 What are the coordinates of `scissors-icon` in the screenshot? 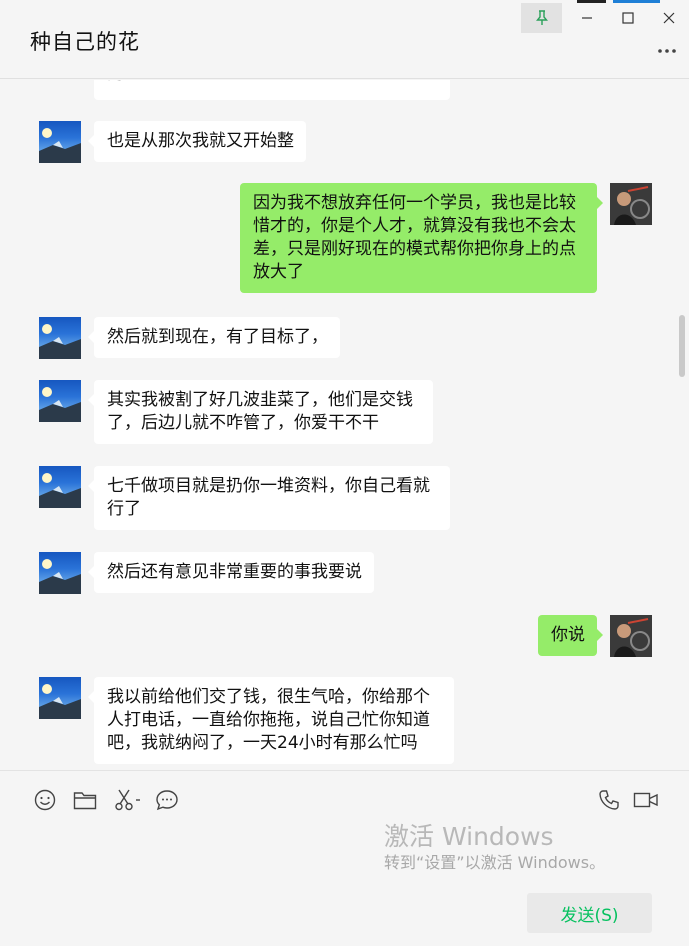 It's located at (127, 800).